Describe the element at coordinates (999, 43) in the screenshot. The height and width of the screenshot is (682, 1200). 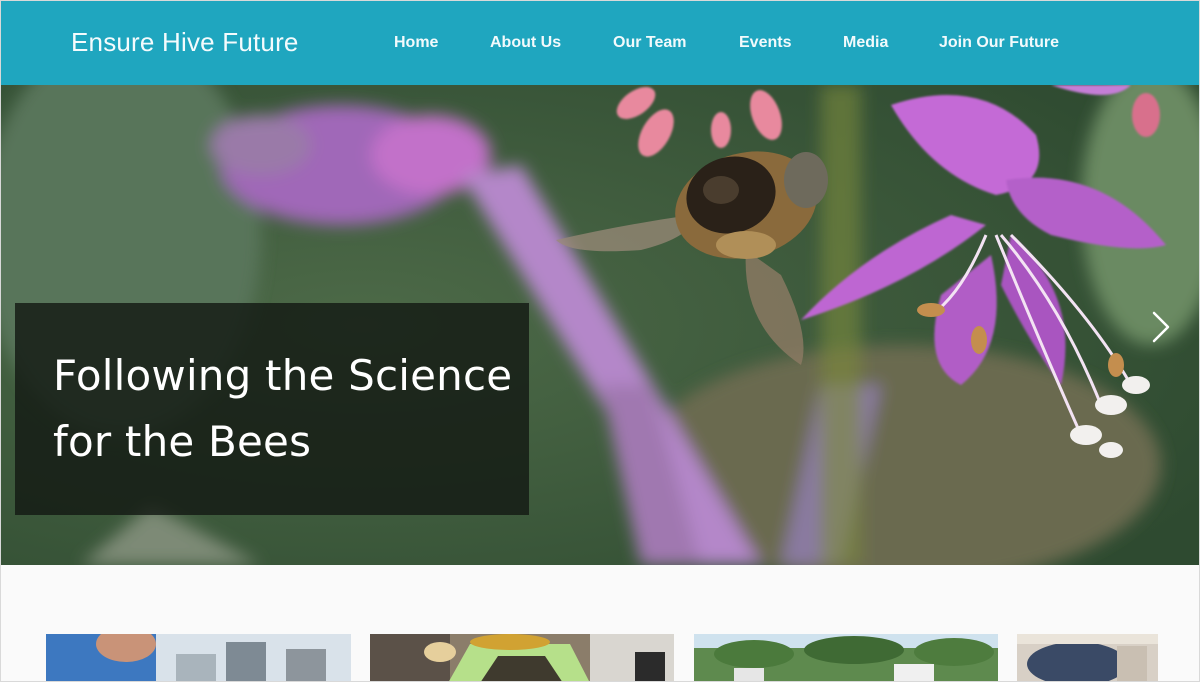
I see `nav-join-our-future: Join Our Future` at that location.